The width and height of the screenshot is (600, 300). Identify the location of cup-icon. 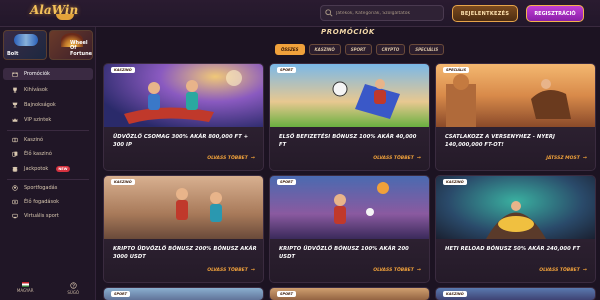
(15, 105).